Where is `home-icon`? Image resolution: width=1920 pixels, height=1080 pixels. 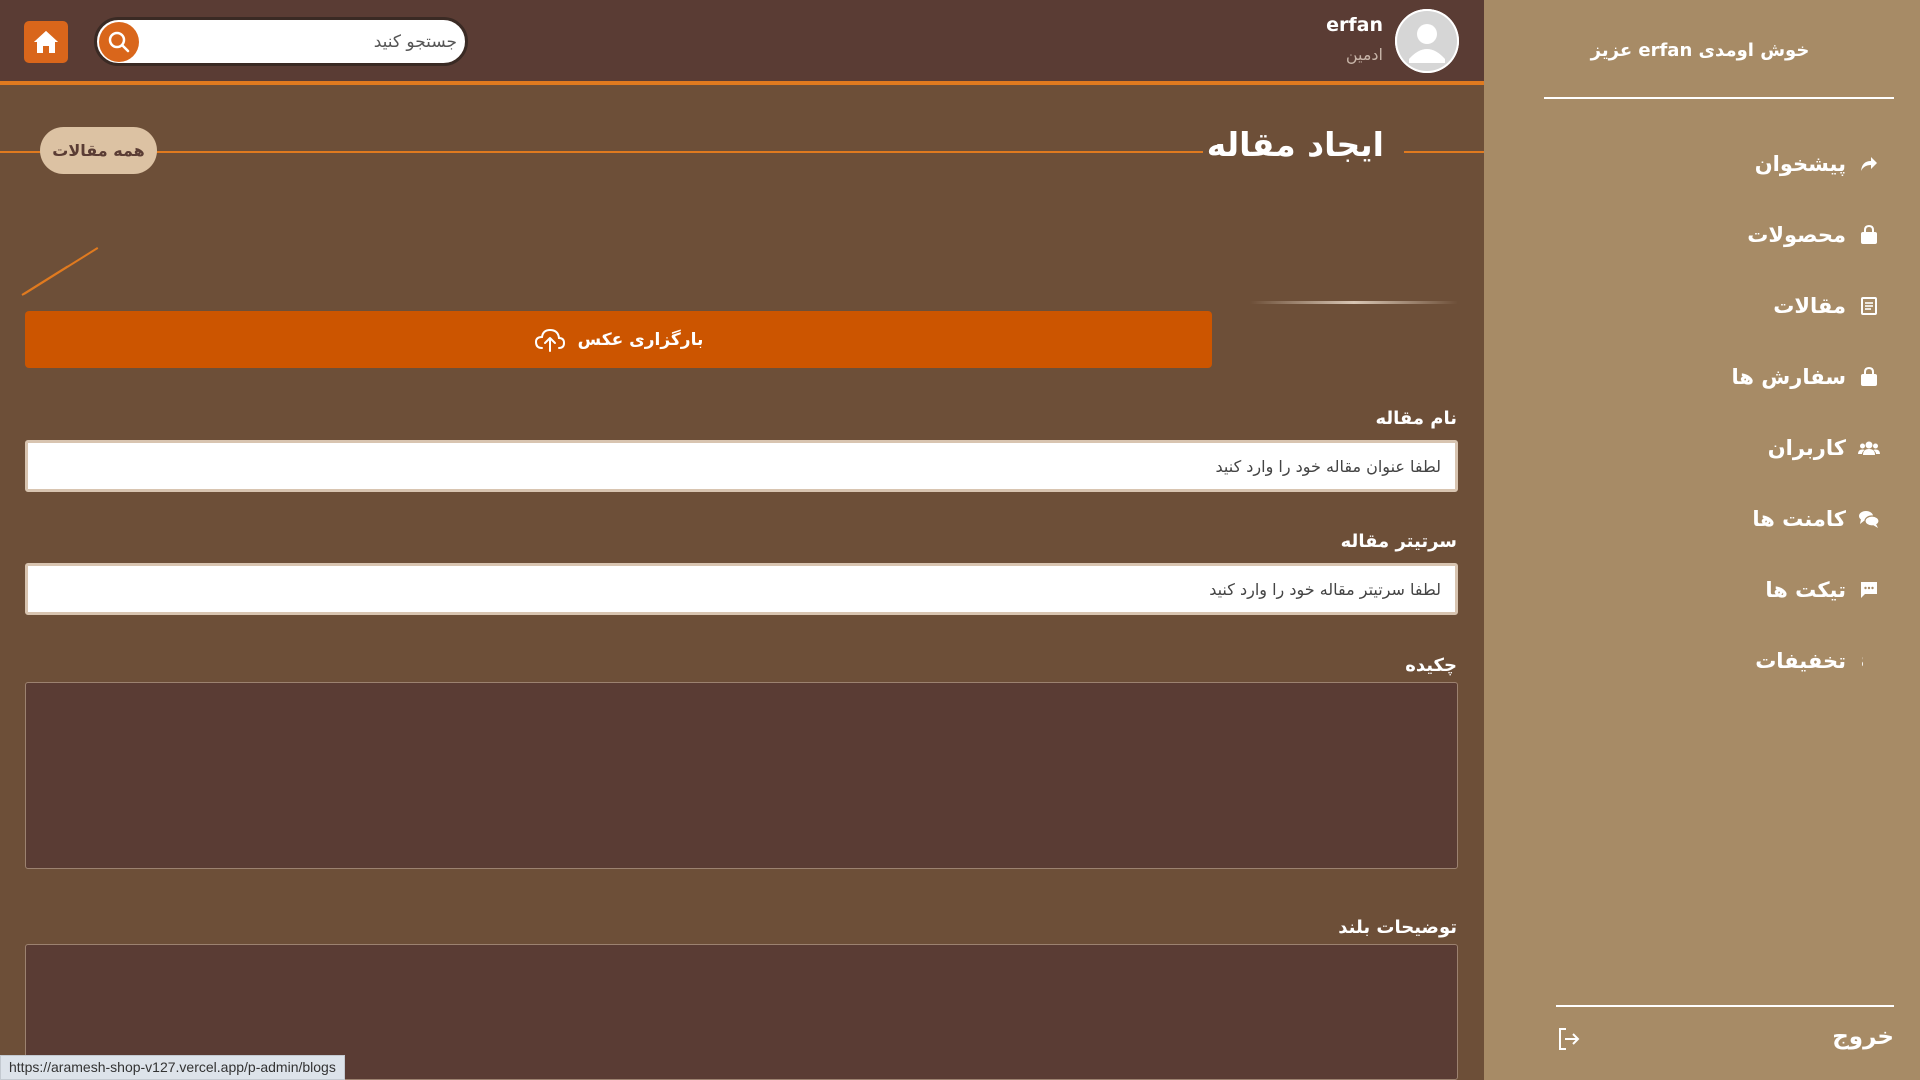 home-icon is located at coordinates (46, 42).